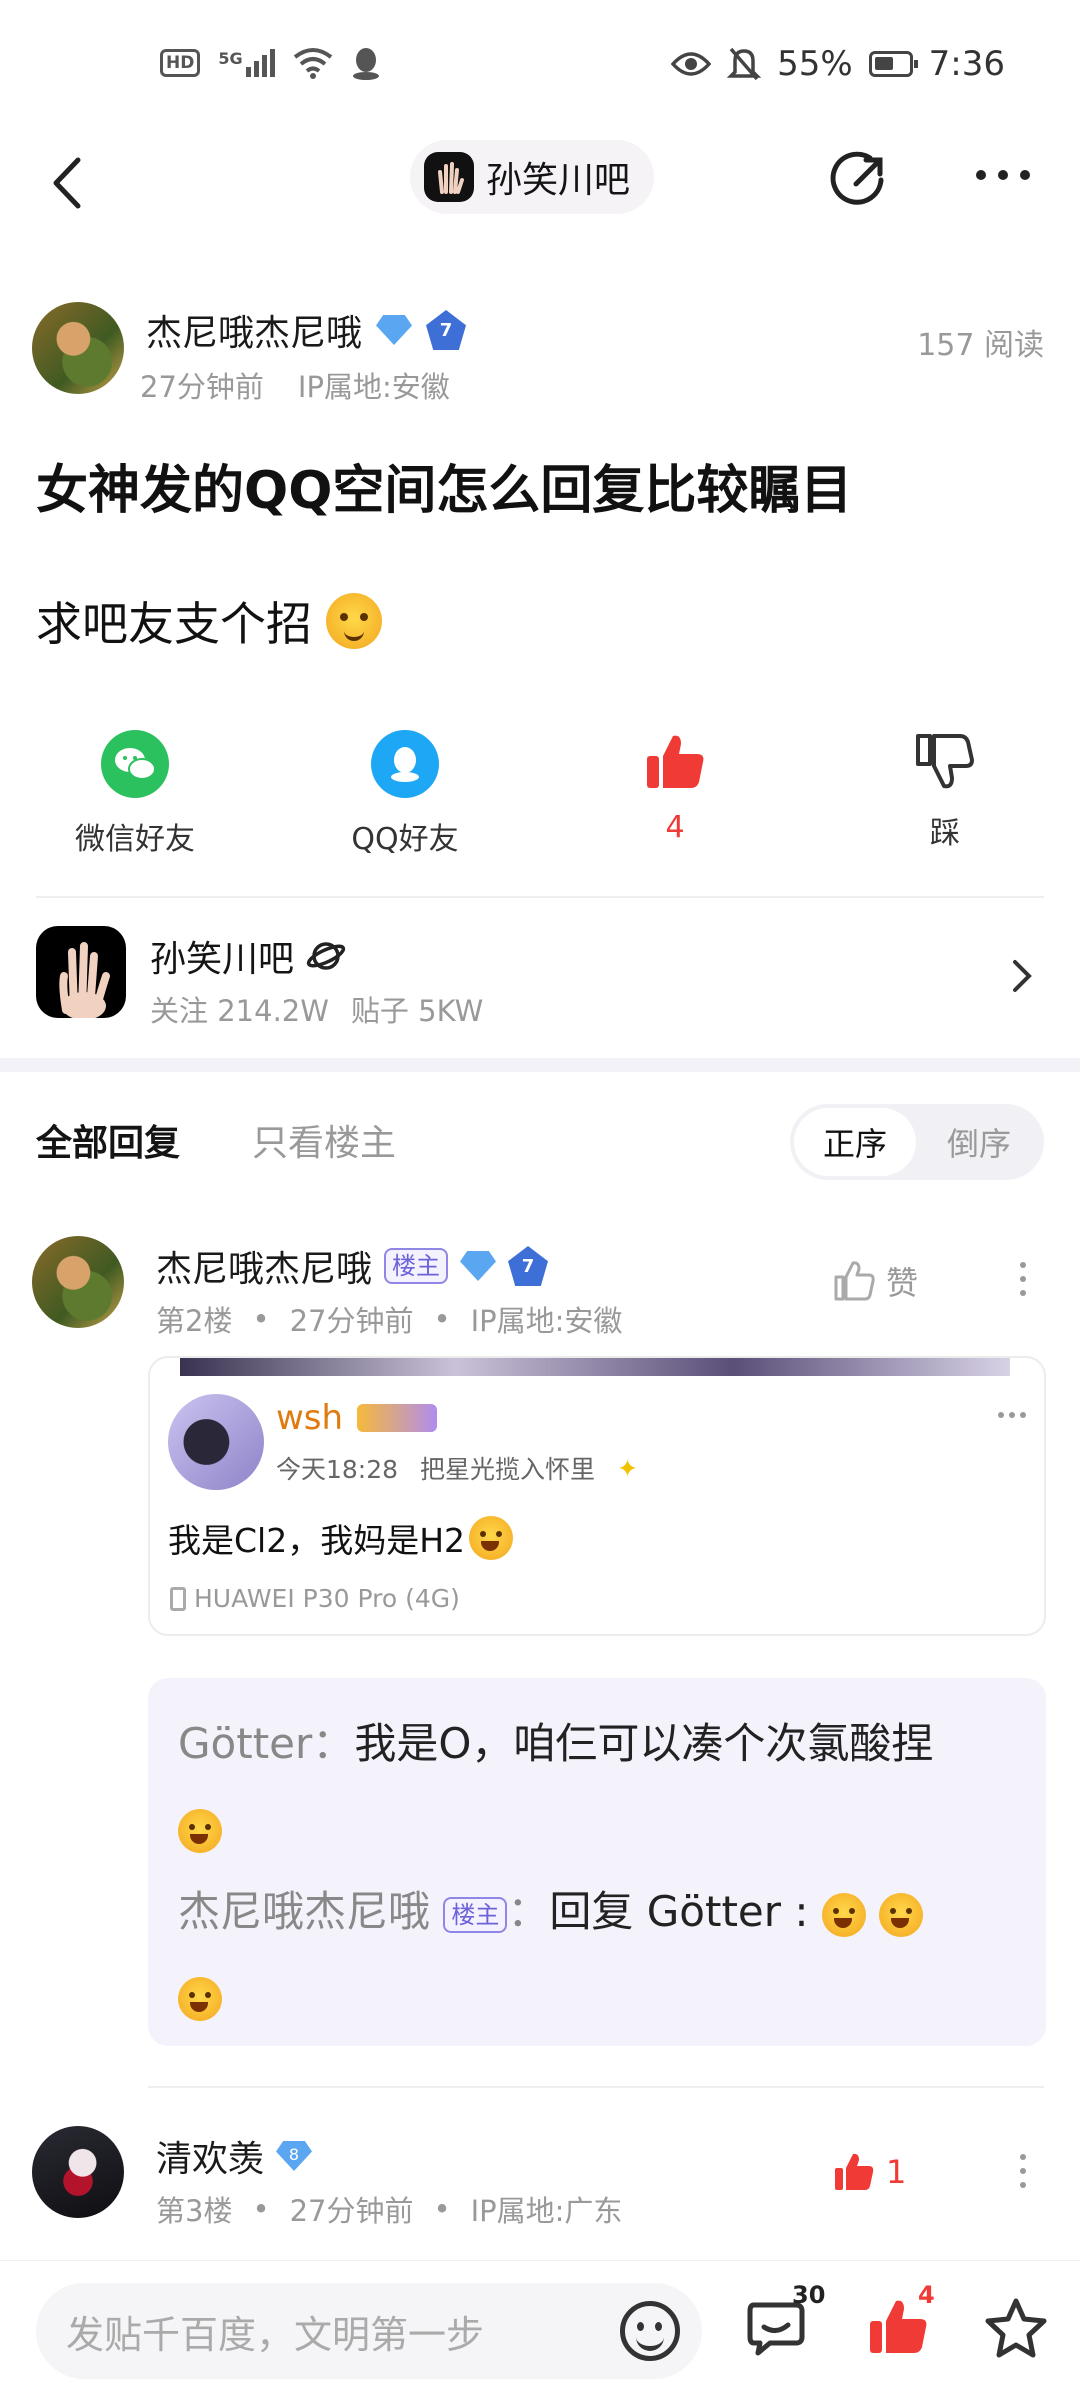 The width and height of the screenshot is (1080, 2400). I want to click on author-avatar, so click(78, 348).